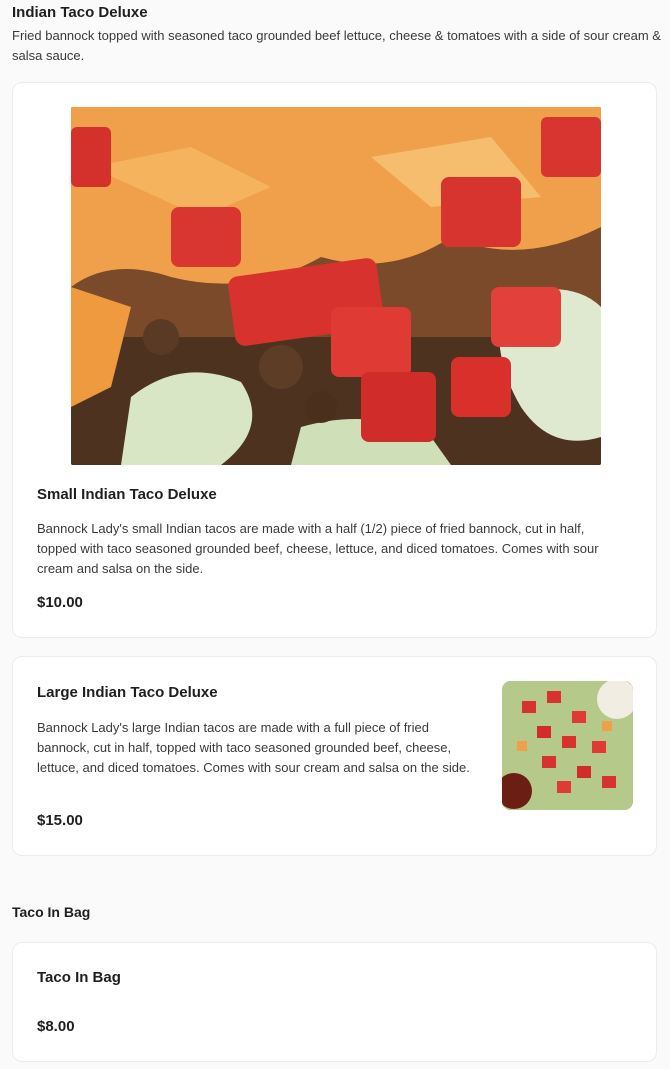  What do you see at coordinates (567, 745) in the screenshot?
I see `taco-thumbnail` at bounding box center [567, 745].